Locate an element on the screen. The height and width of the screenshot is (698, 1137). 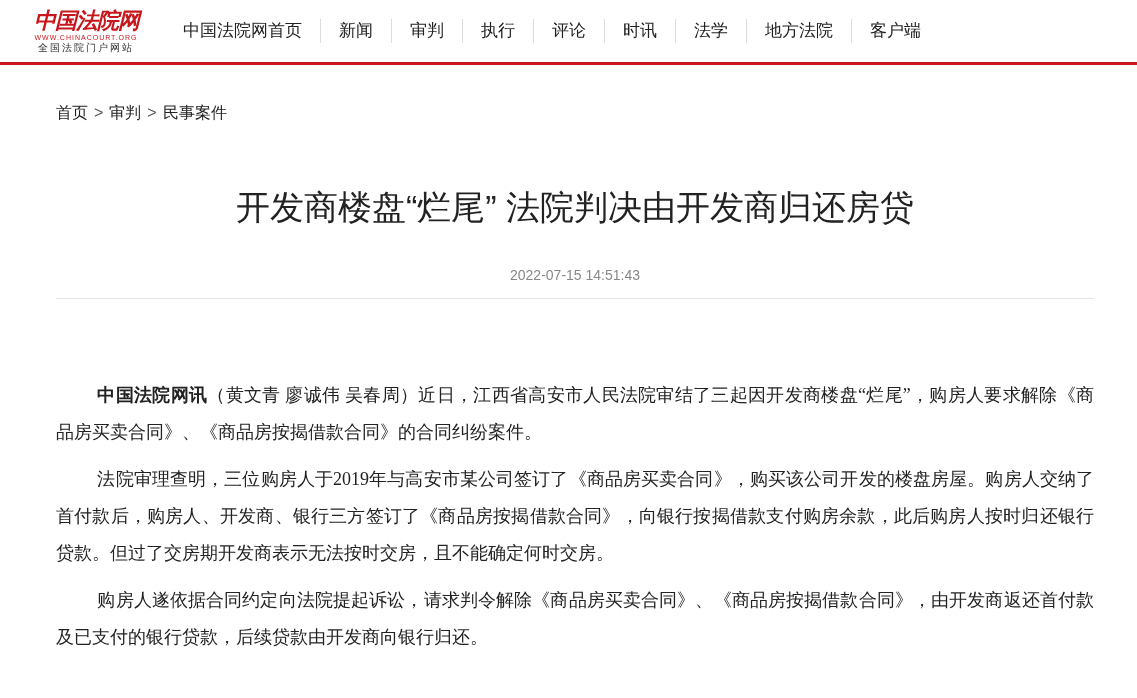
breadcrumb-link: 首页 is located at coordinates (72, 113).